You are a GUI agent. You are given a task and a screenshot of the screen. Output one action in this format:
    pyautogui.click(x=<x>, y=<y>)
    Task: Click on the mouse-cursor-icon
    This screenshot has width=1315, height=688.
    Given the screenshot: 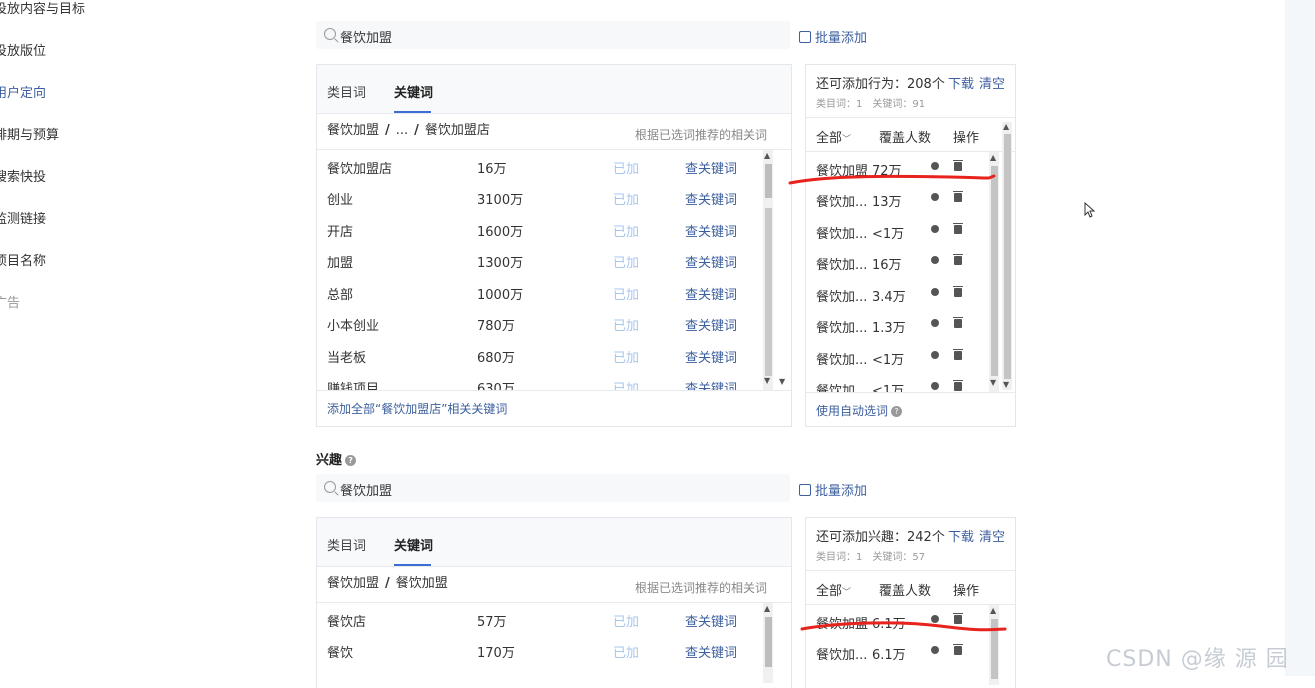 What is the action you would take?
    pyautogui.click(x=1090, y=210)
    